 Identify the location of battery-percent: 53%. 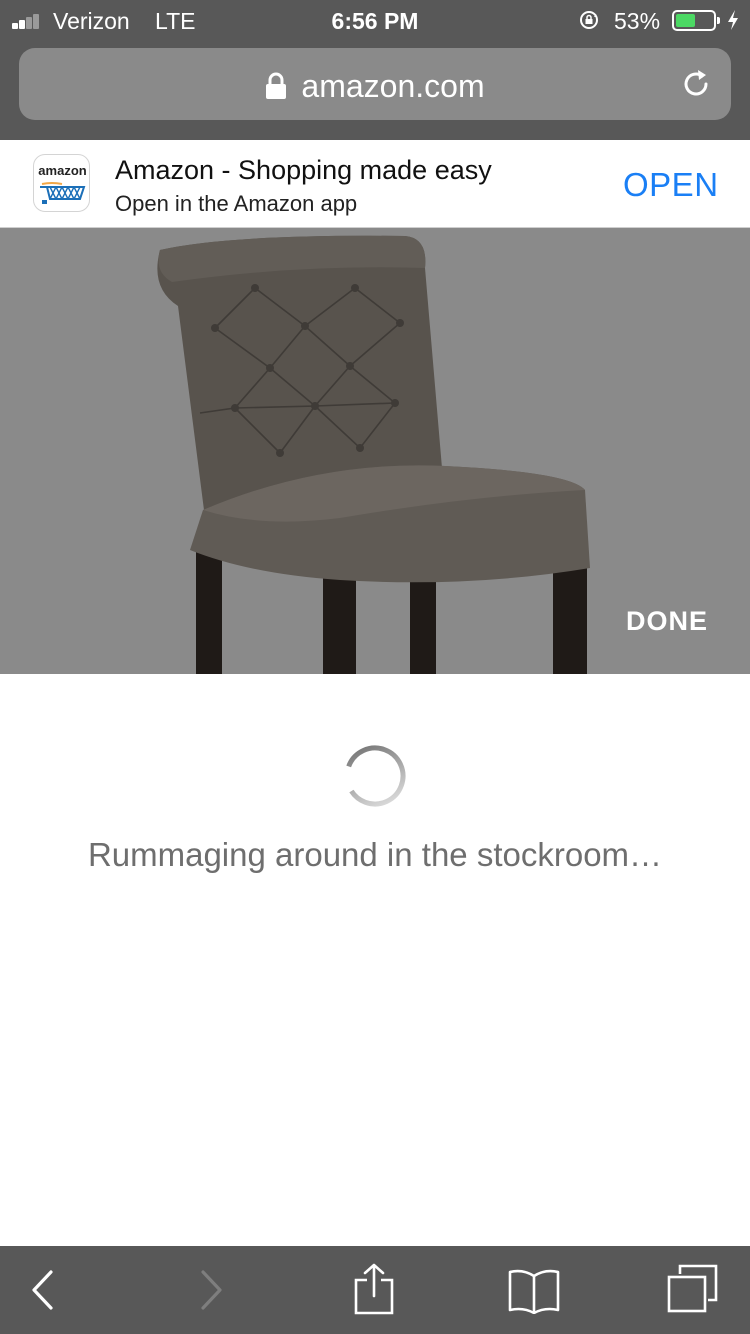
(637, 21).